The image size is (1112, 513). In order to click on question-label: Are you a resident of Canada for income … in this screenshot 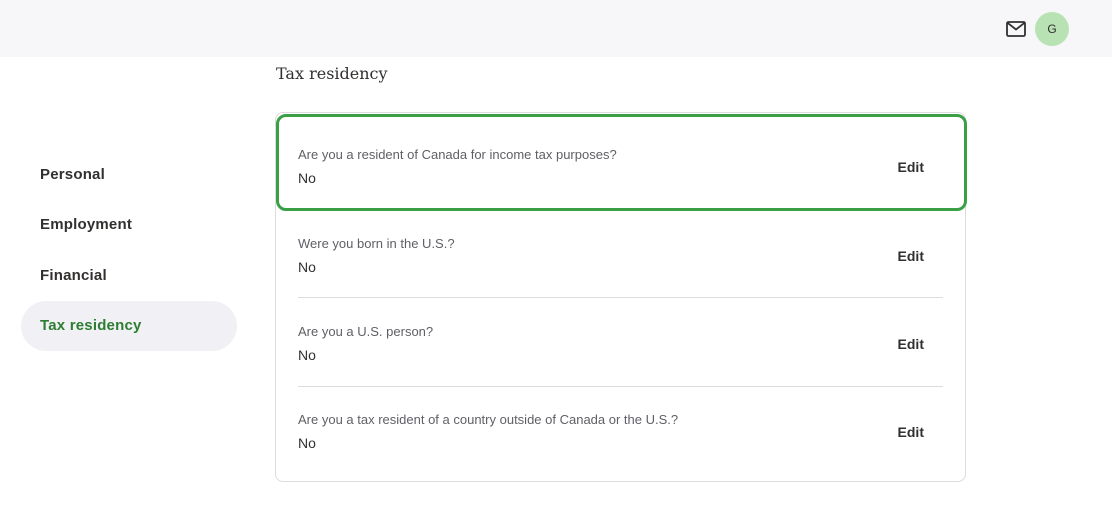, I will do `click(457, 154)`.